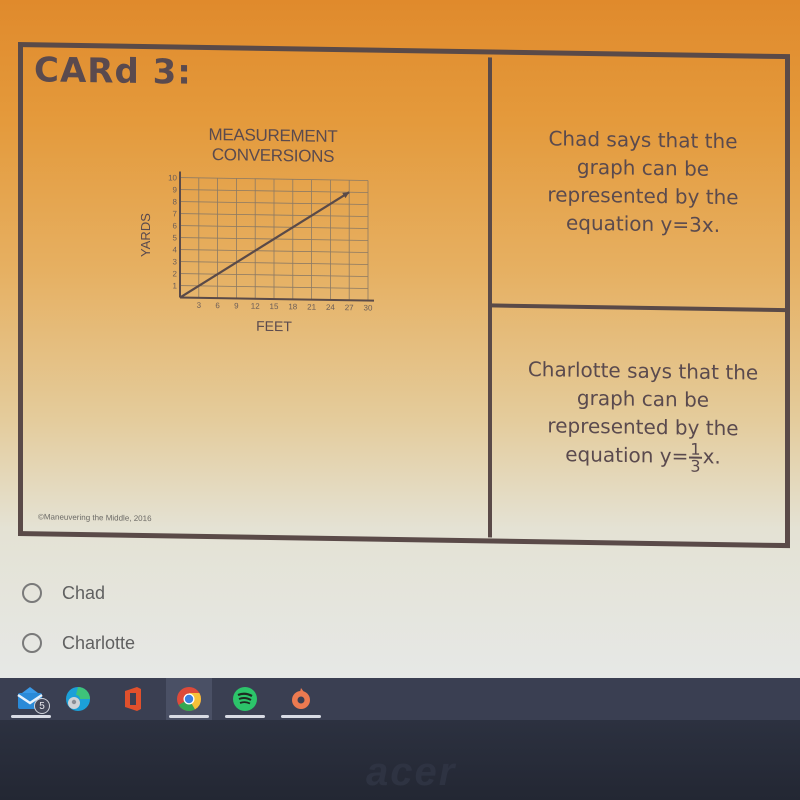 This screenshot has height=800, width=800. I want to click on taskbar-chrome, so click(189, 699).